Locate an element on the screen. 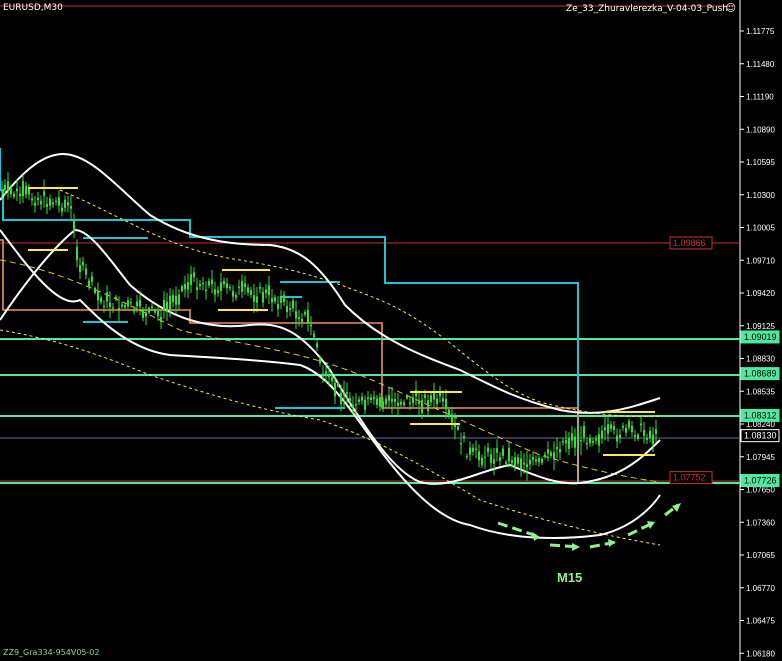  indicator-label: Ze_33_Zhuravlerezka_V-04-03_Push is located at coordinates (646, 9).